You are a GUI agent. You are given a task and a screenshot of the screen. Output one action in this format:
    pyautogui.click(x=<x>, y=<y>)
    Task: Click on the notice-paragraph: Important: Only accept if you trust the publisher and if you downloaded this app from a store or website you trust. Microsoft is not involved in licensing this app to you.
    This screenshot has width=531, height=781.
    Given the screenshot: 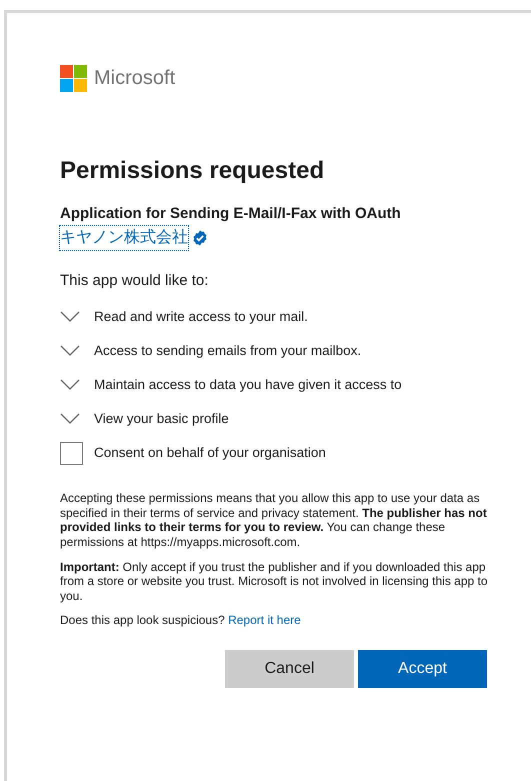 What is the action you would take?
    pyautogui.click(x=274, y=582)
    